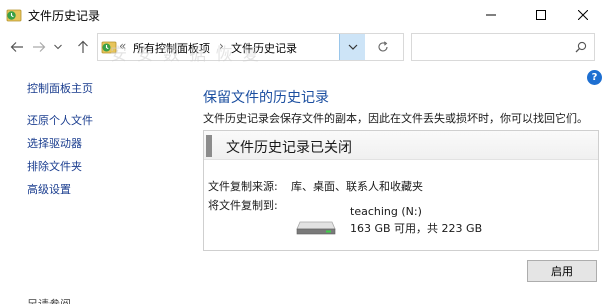 This screenshot has width=606, height=304. What do you see at coordinates (14, 15) in the screenshot?
I see `file-history-icon` at bounding box center [14, 15].